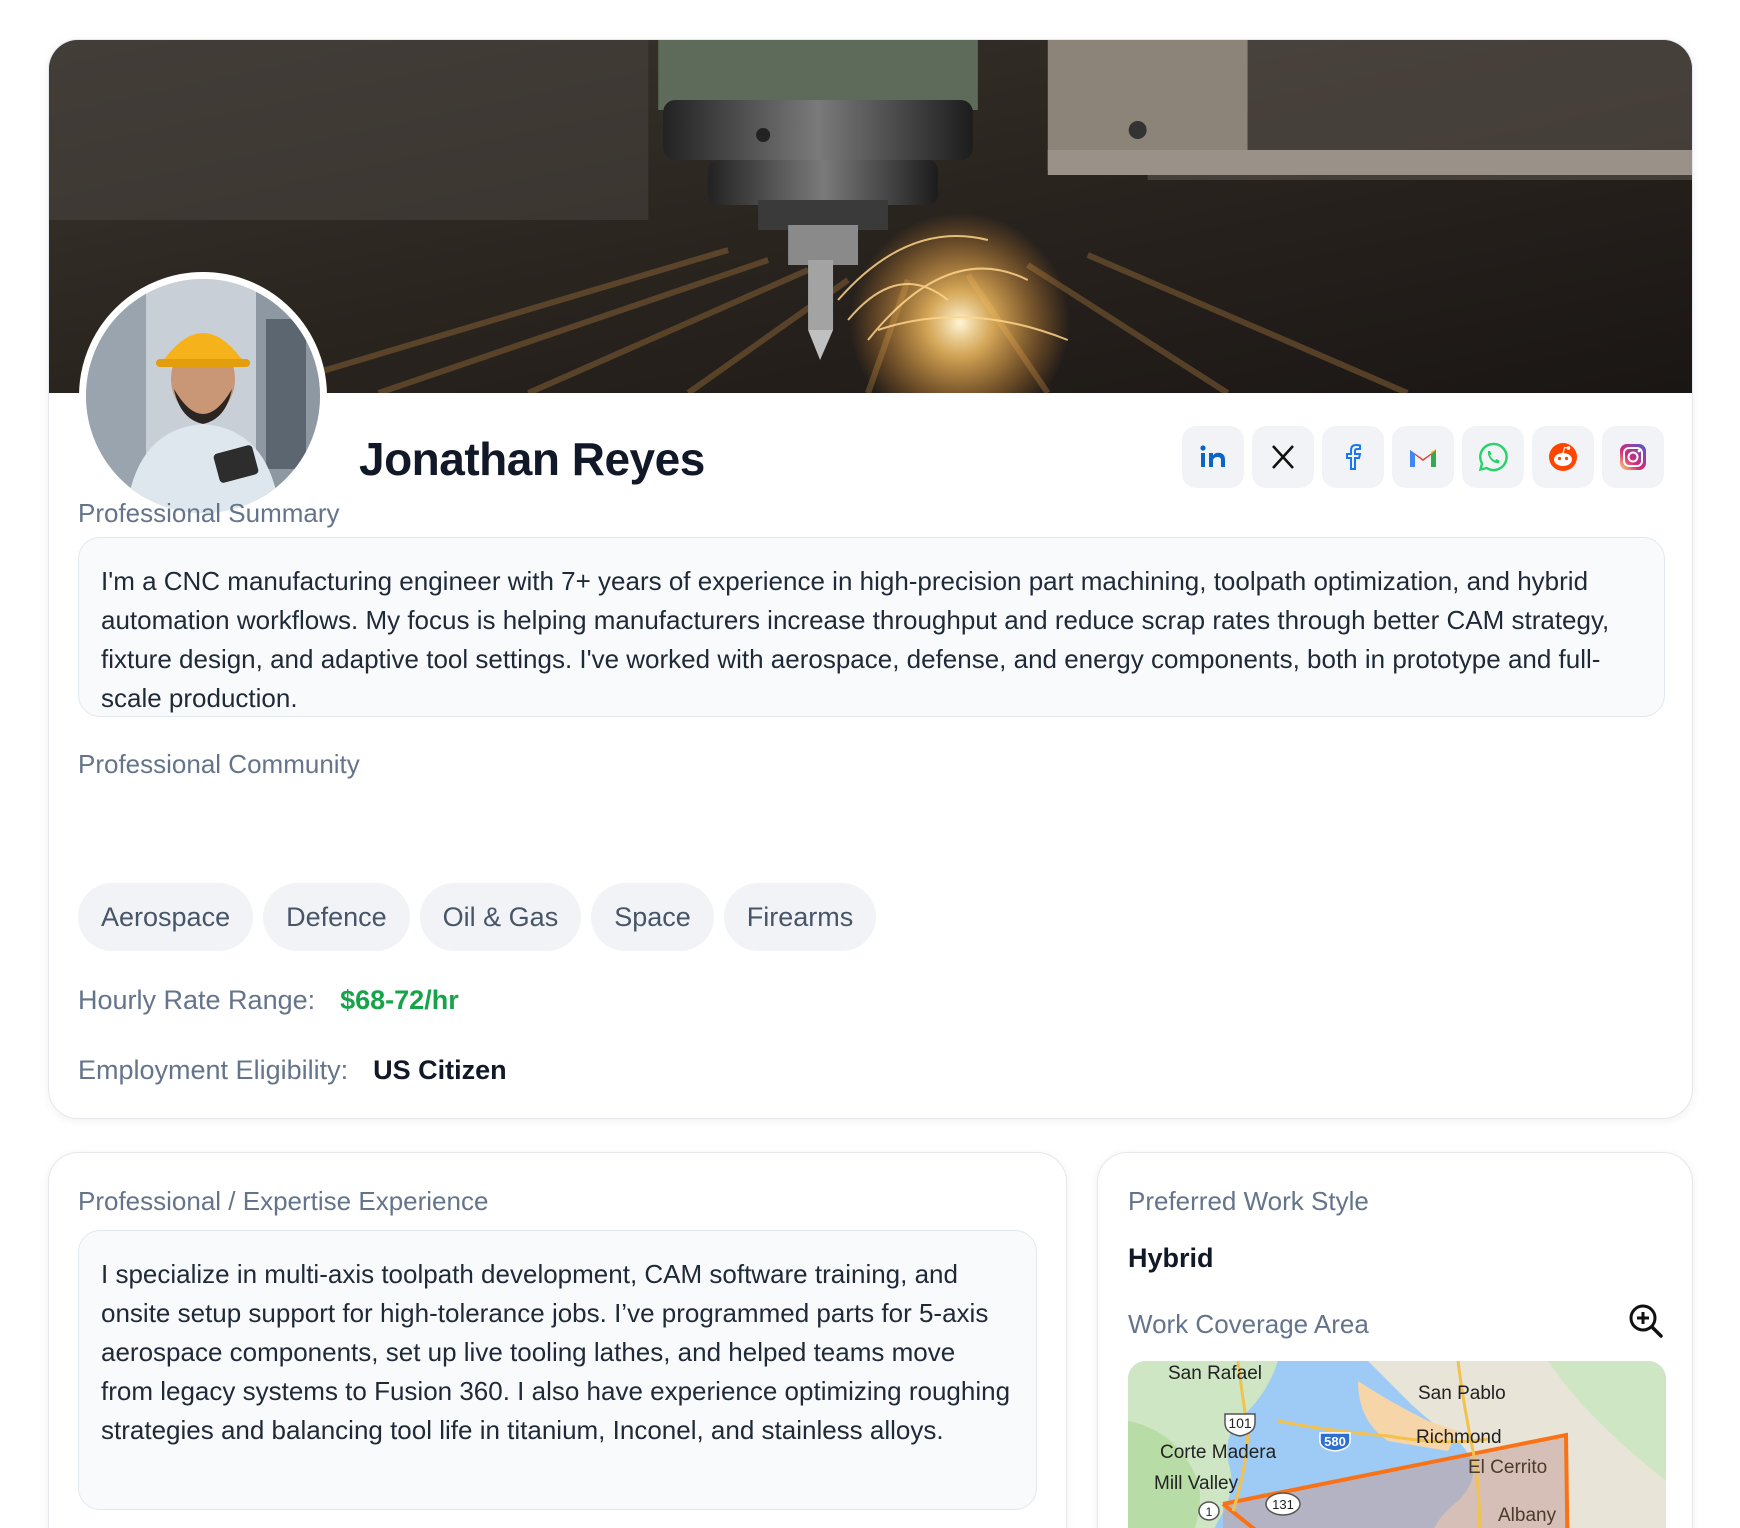 Image resolution: width=1740 pixels, height=1528 pixels. What do you see at coordinates (197, 1000) in the screenshot?
I see `rate-label: Hourly Rate Range:` at bounding box center [197, 1000].